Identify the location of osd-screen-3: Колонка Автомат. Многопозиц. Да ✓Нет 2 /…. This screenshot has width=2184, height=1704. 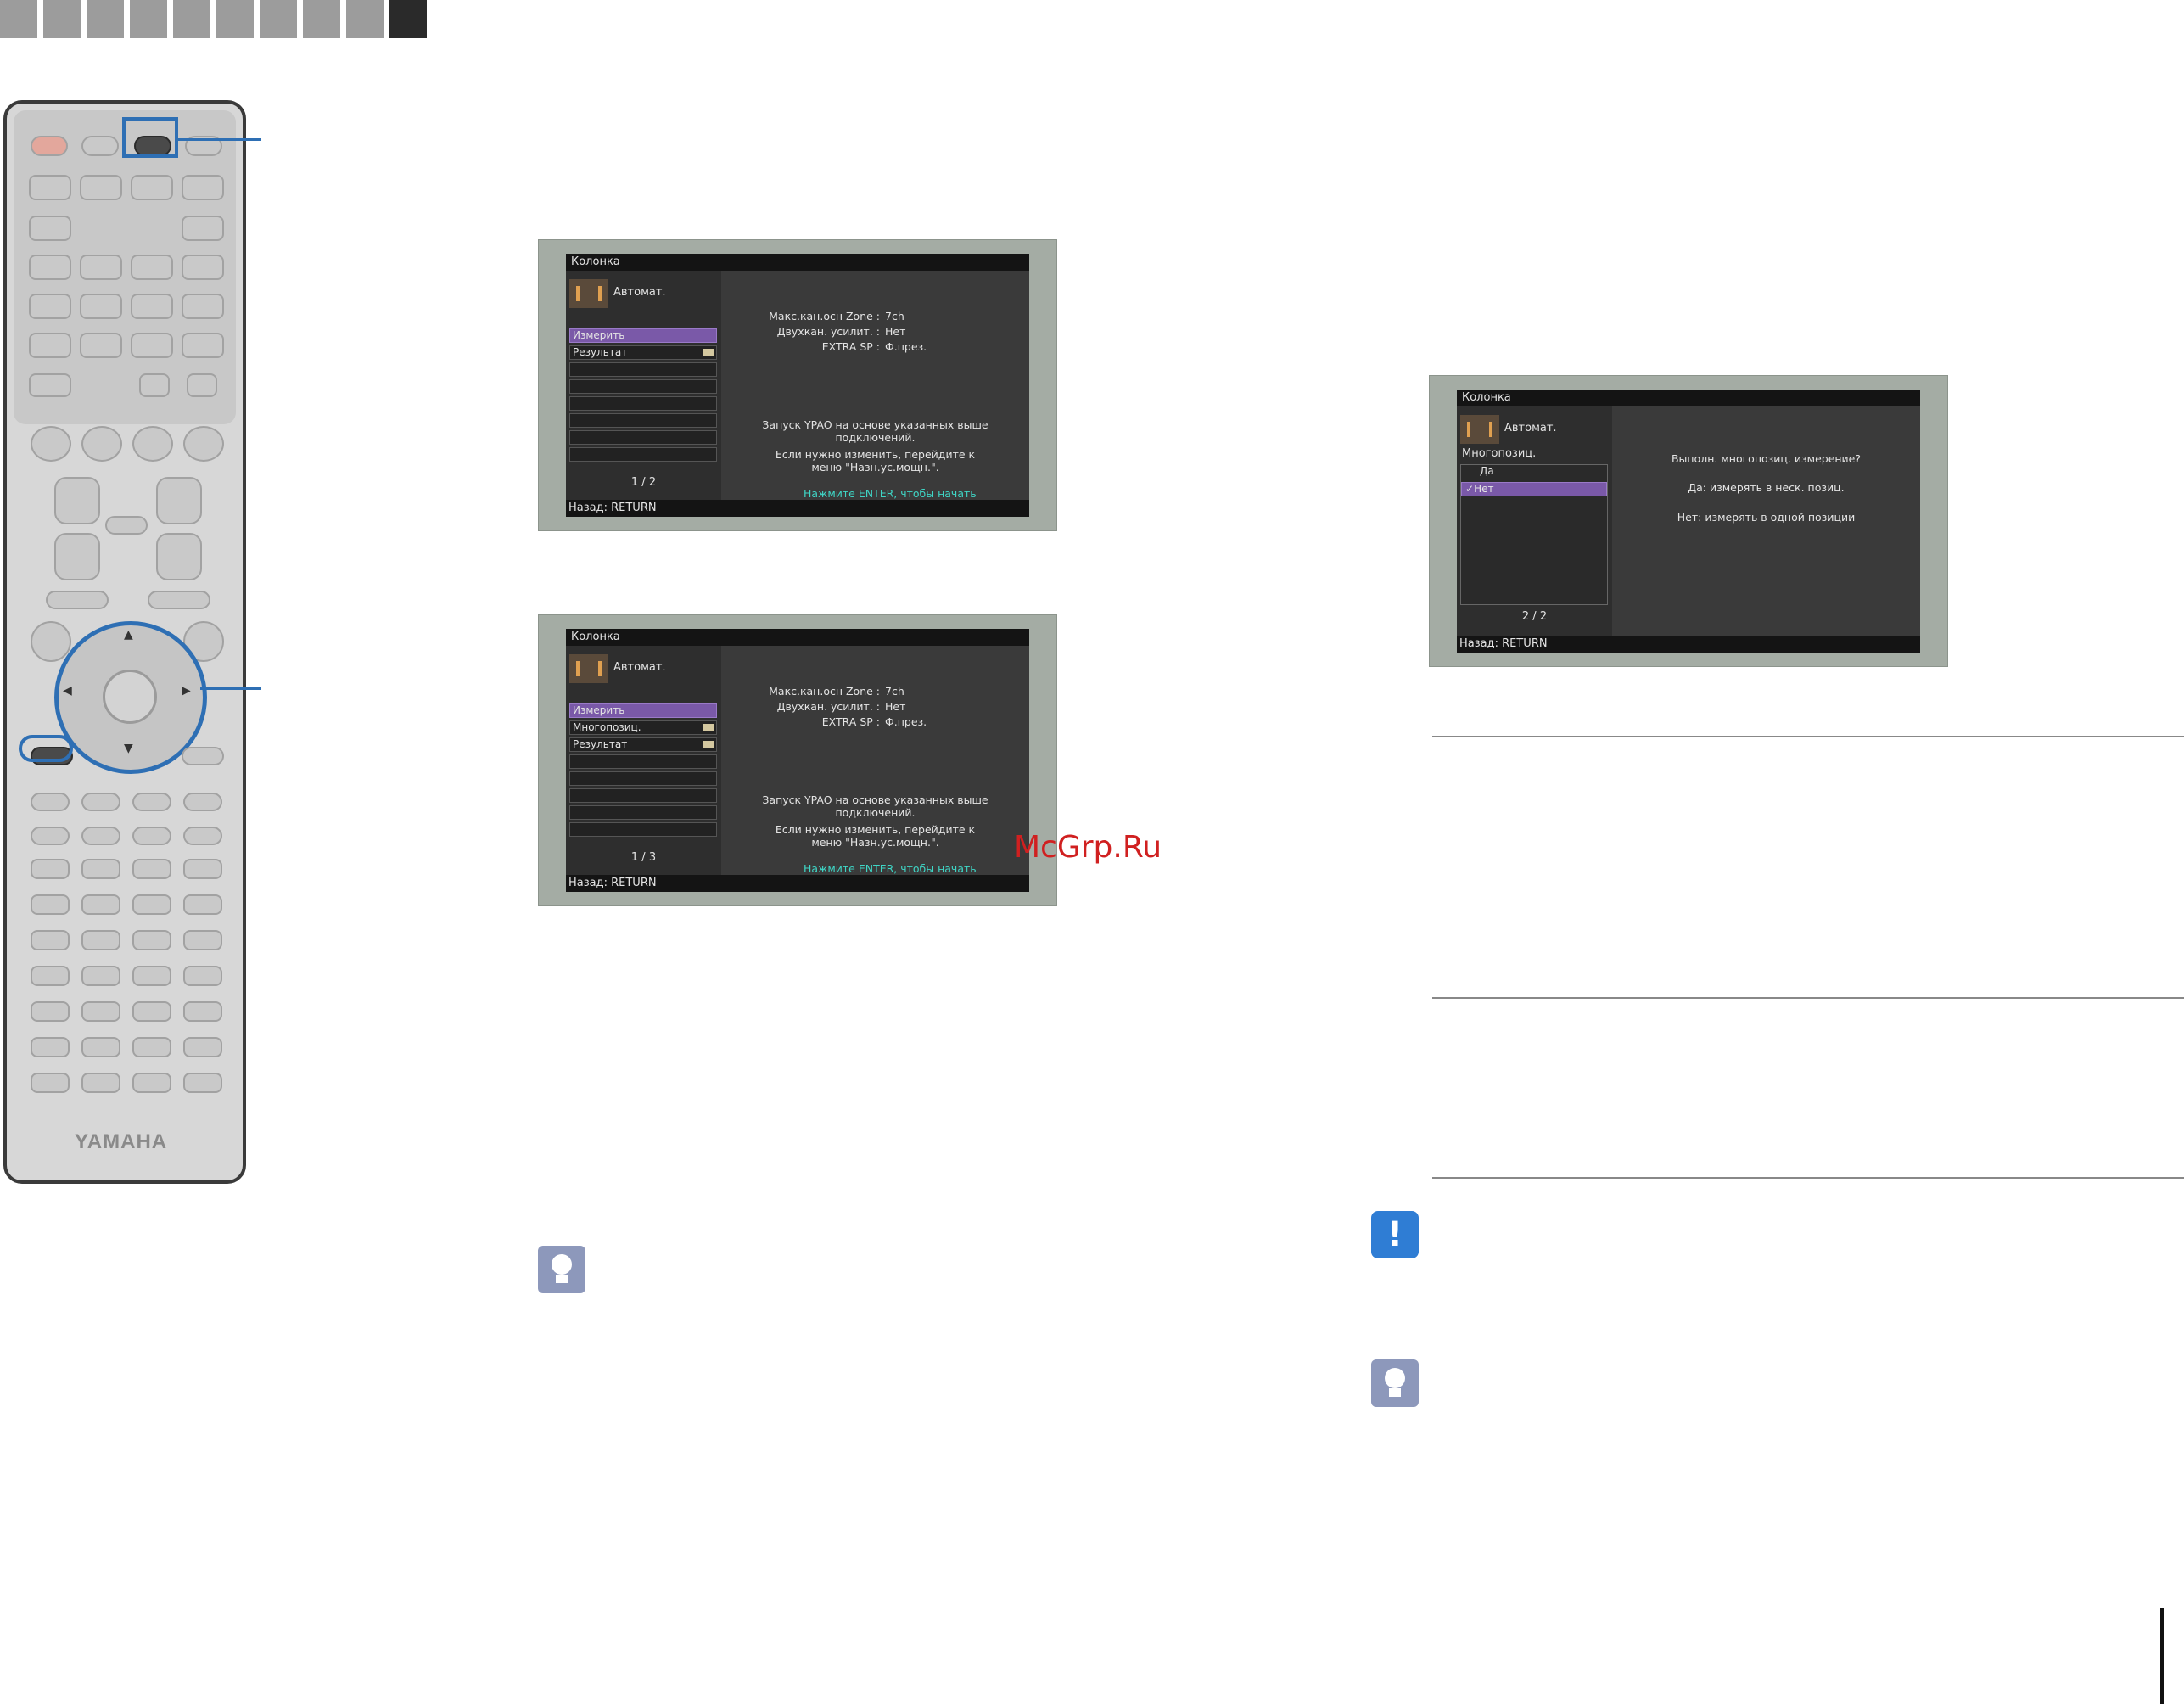
(1688, 521).